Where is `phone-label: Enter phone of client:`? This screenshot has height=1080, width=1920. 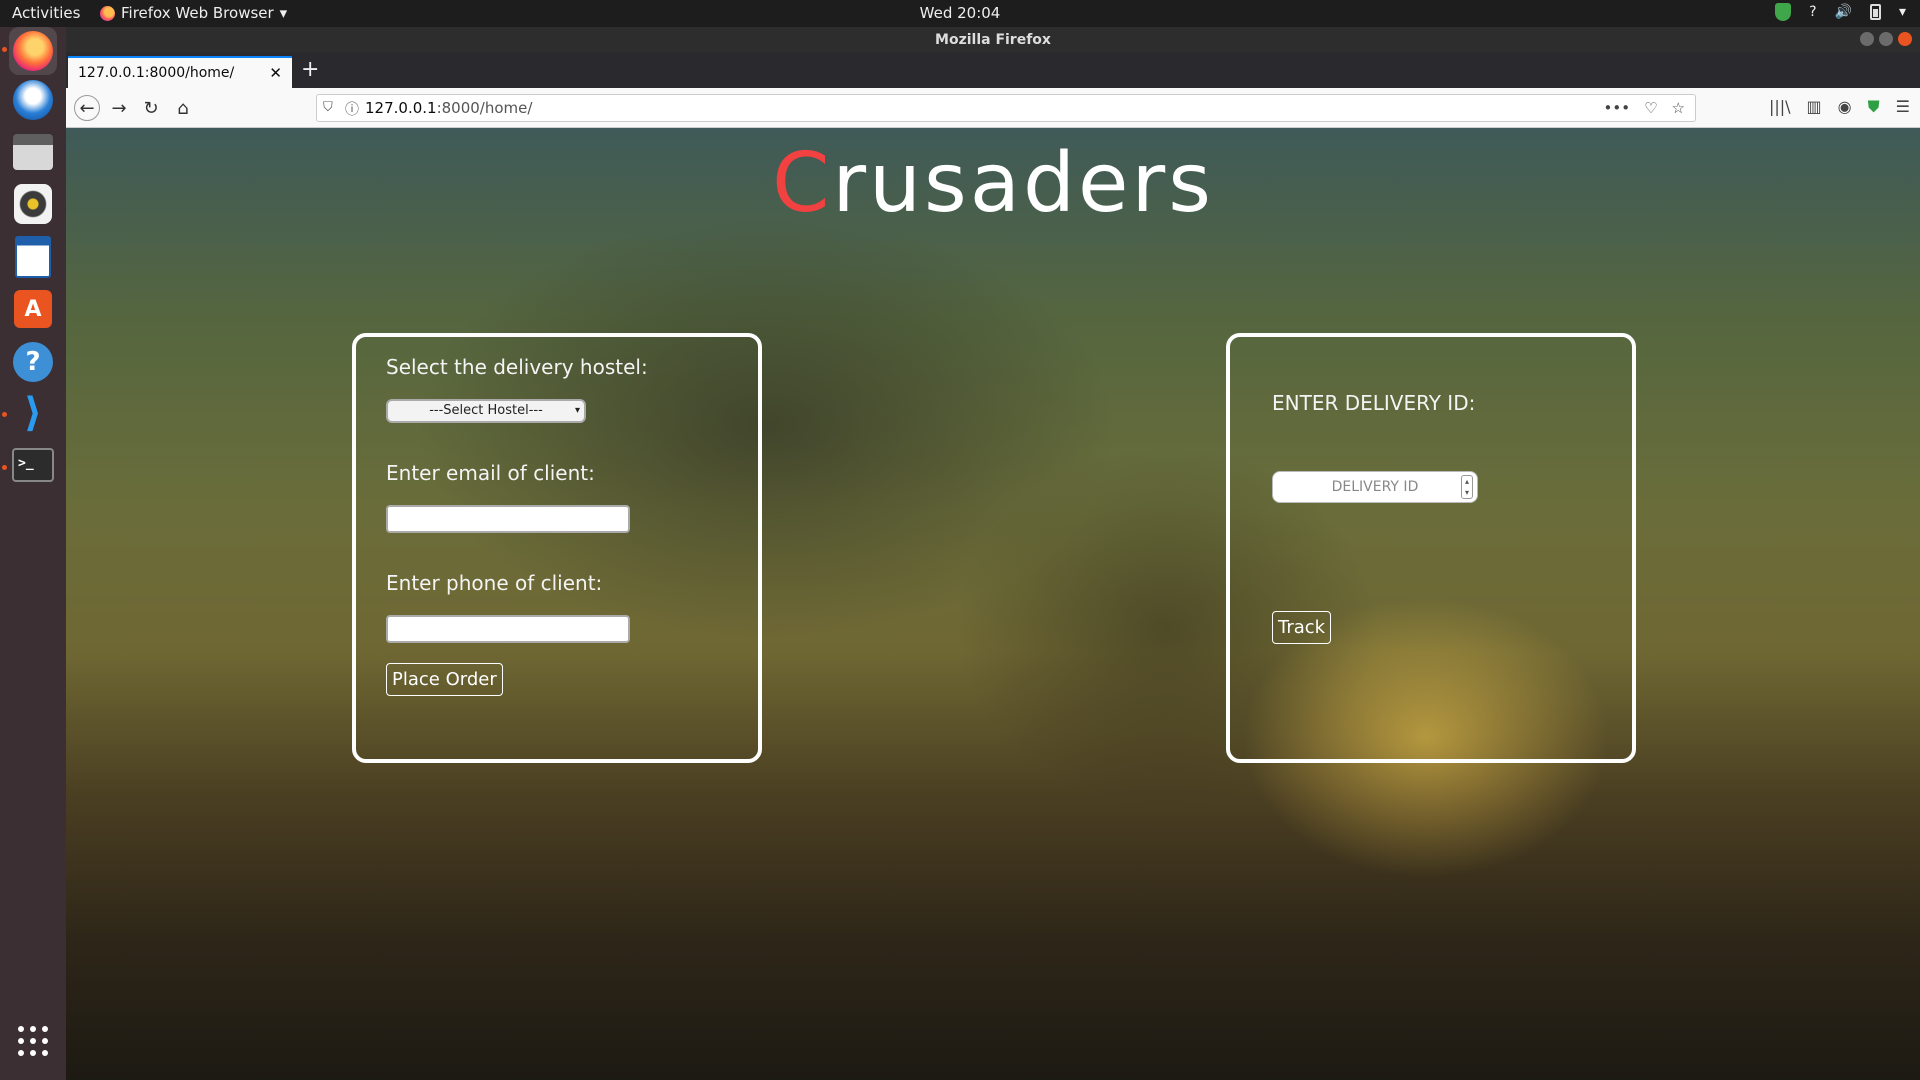
phone-label: Enter phone of client: is located at coordinates (494, 583).